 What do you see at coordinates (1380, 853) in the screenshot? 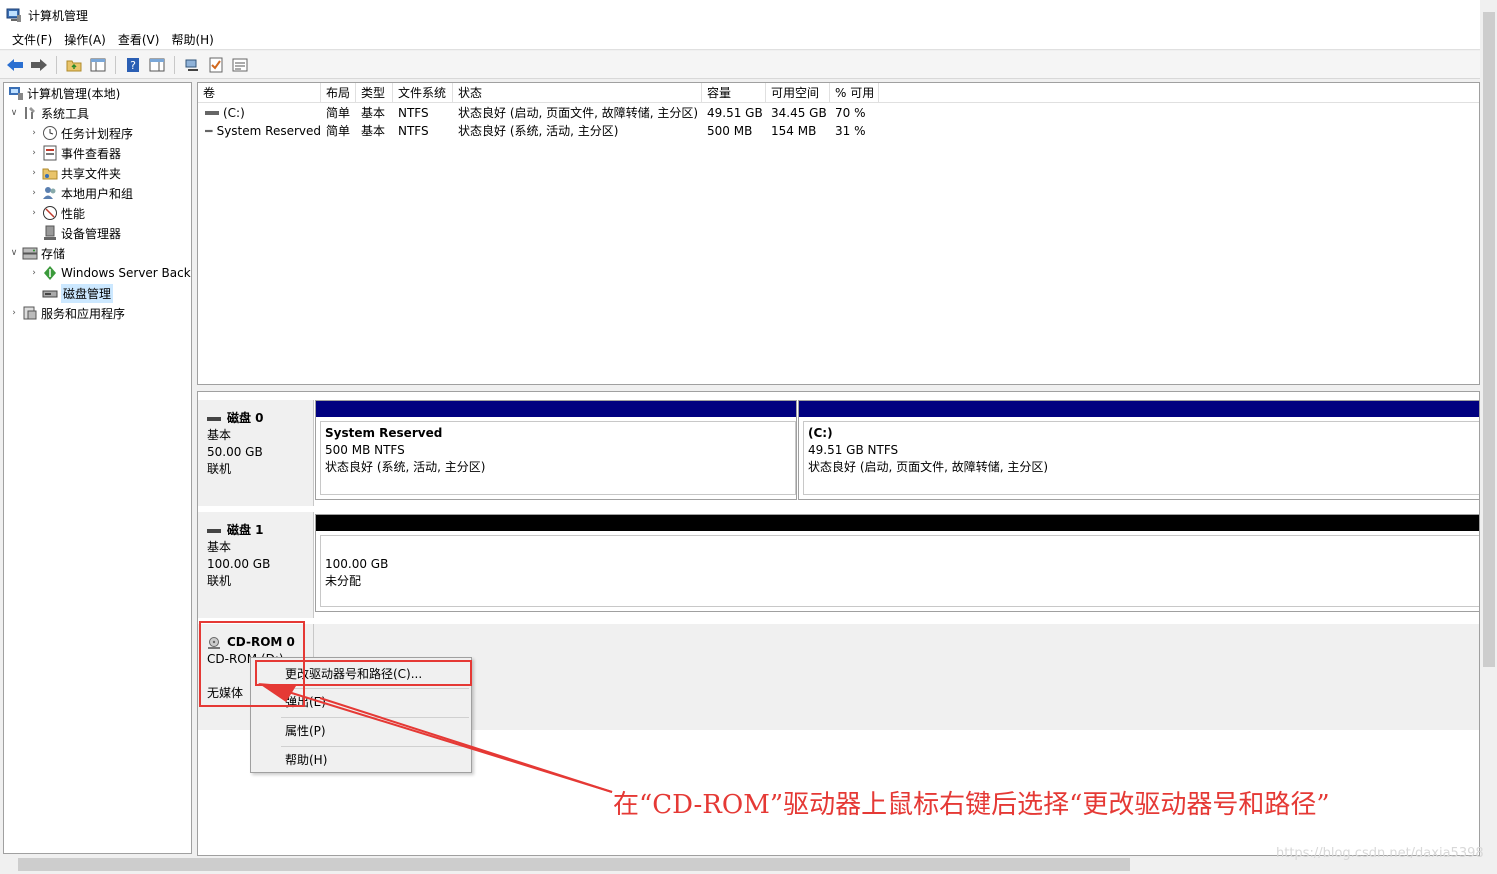
I see `watermark: https://blog.csdn.net/daxia5398` at bounding box center [1380, 853].